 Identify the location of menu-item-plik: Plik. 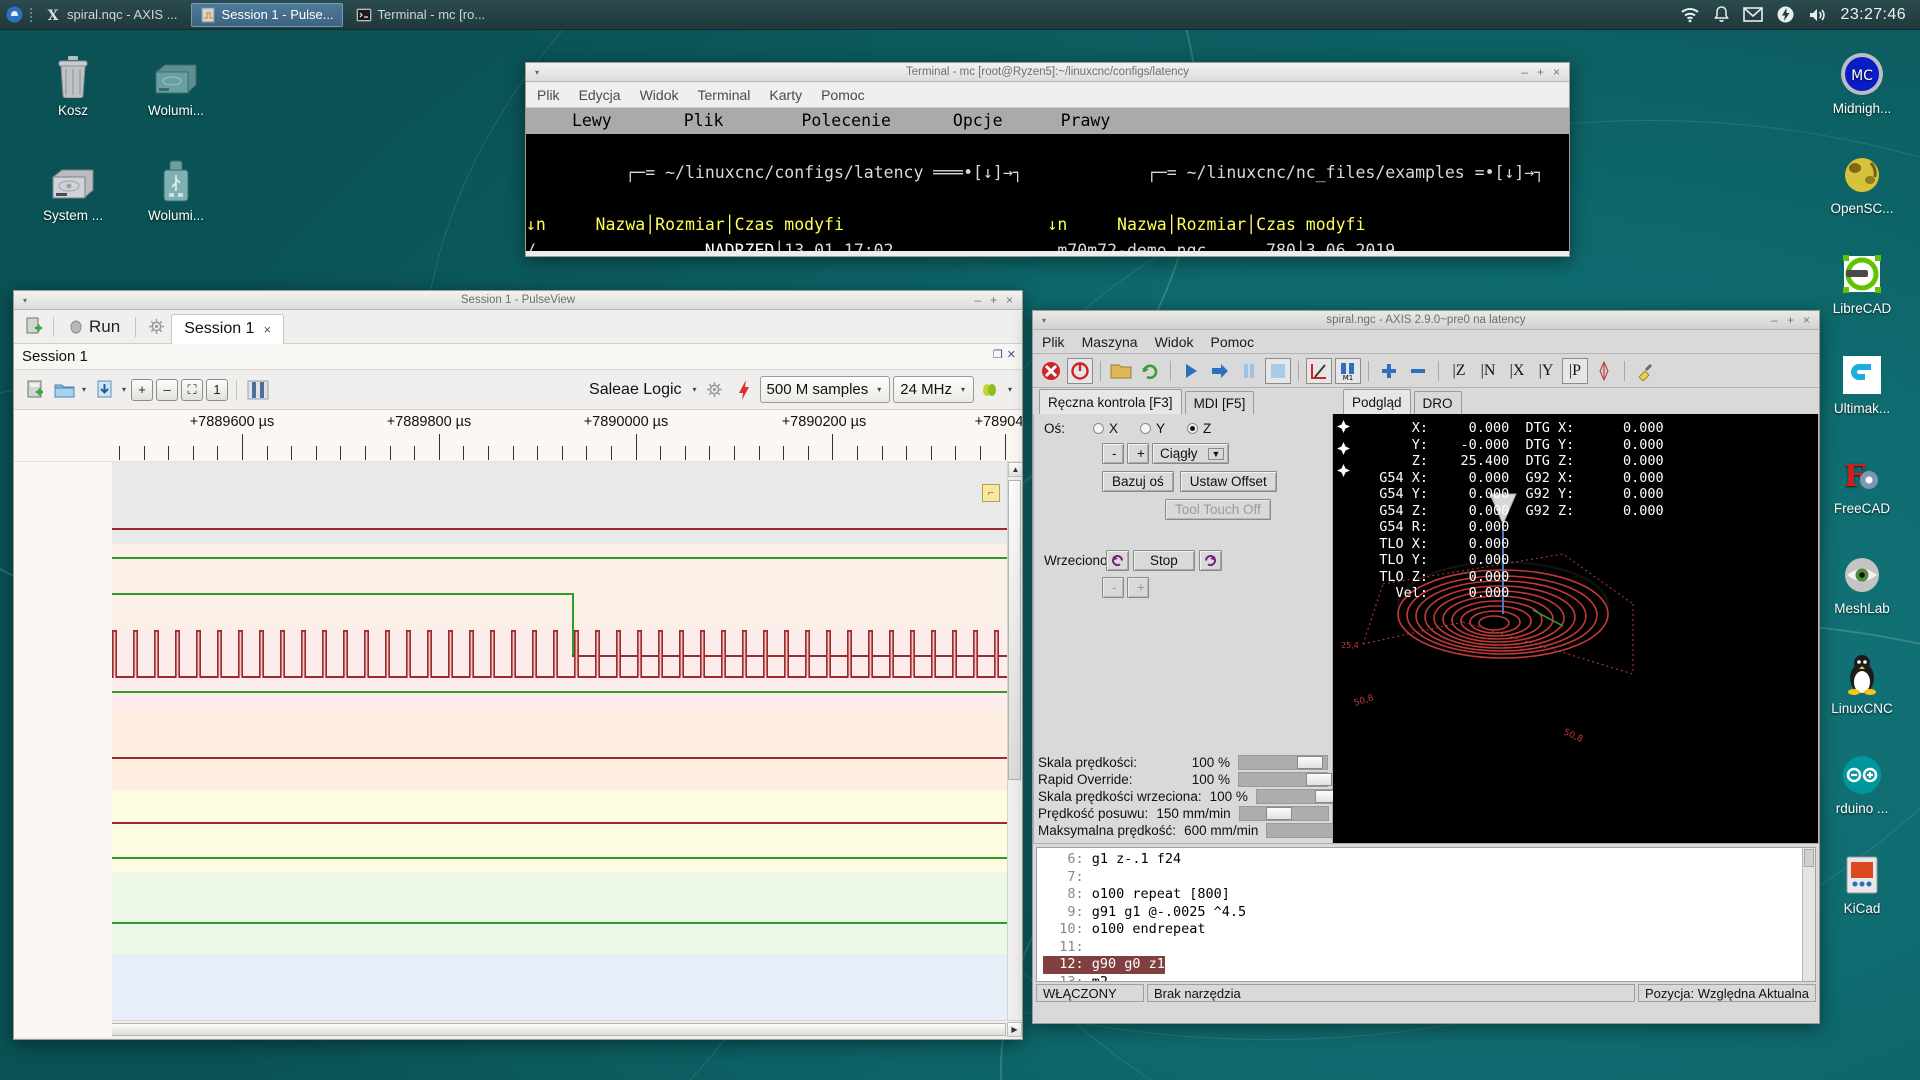
(548, 95).